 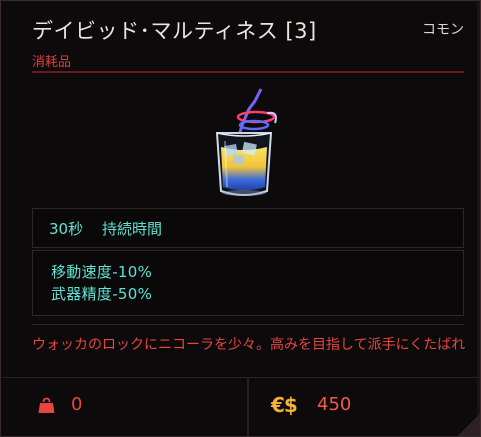 What do you see at coordinates (248, 324) in the screenshot?
I see `description-divider` at bounding box center [248, 324].